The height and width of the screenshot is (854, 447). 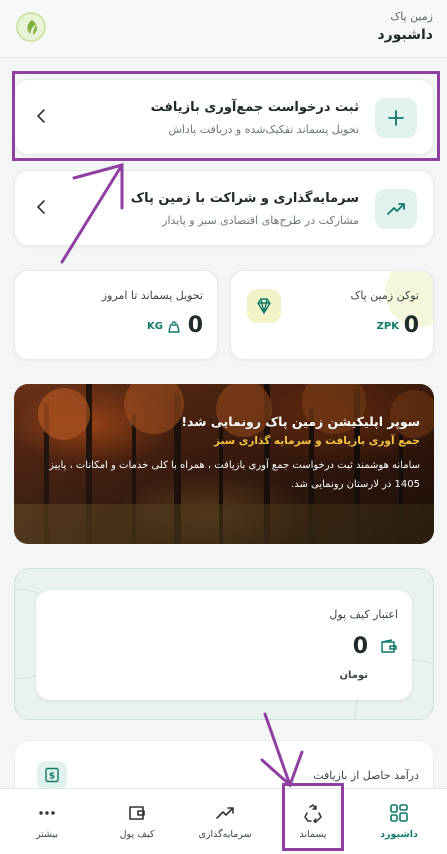 What do you see at coordinates (411, 325) in the screenshot?
I see `token-value: 0` at bounding box center [411, 325].